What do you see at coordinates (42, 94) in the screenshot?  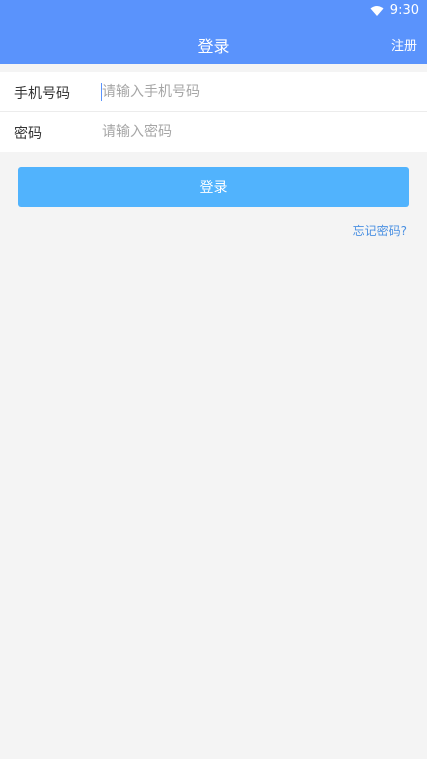 I see `phone-label: 手机号码` at bounding box center [42, 94].